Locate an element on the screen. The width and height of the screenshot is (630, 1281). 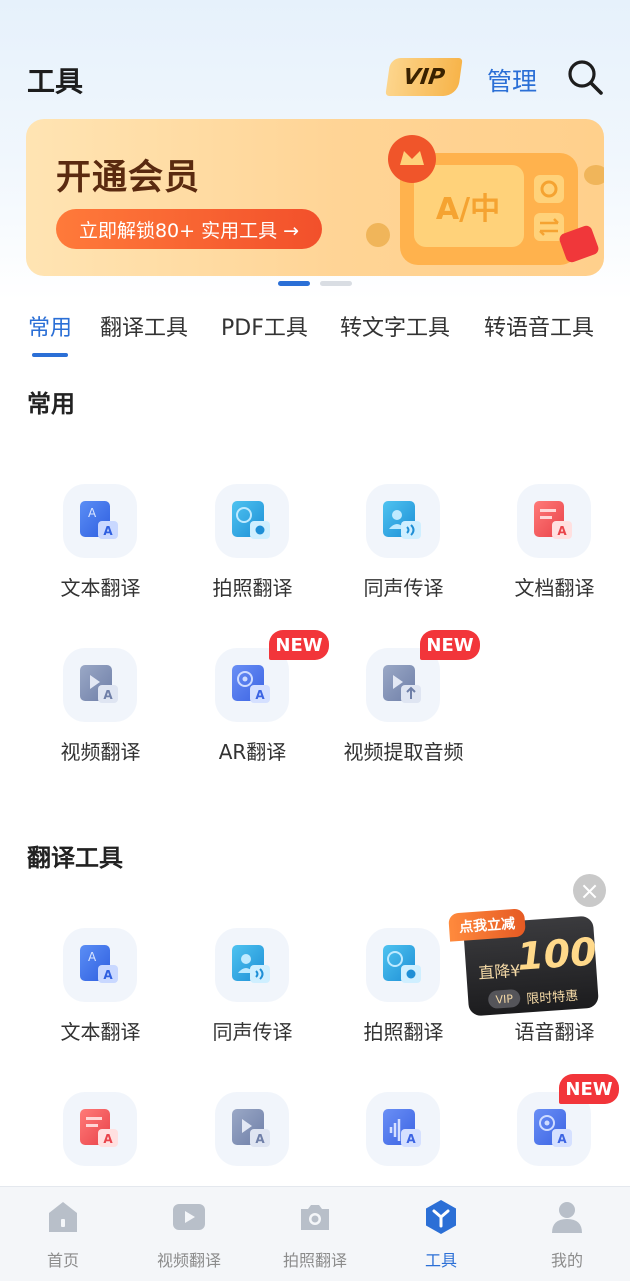
nav-home: 首页 is located at coordinates (63, 1234).